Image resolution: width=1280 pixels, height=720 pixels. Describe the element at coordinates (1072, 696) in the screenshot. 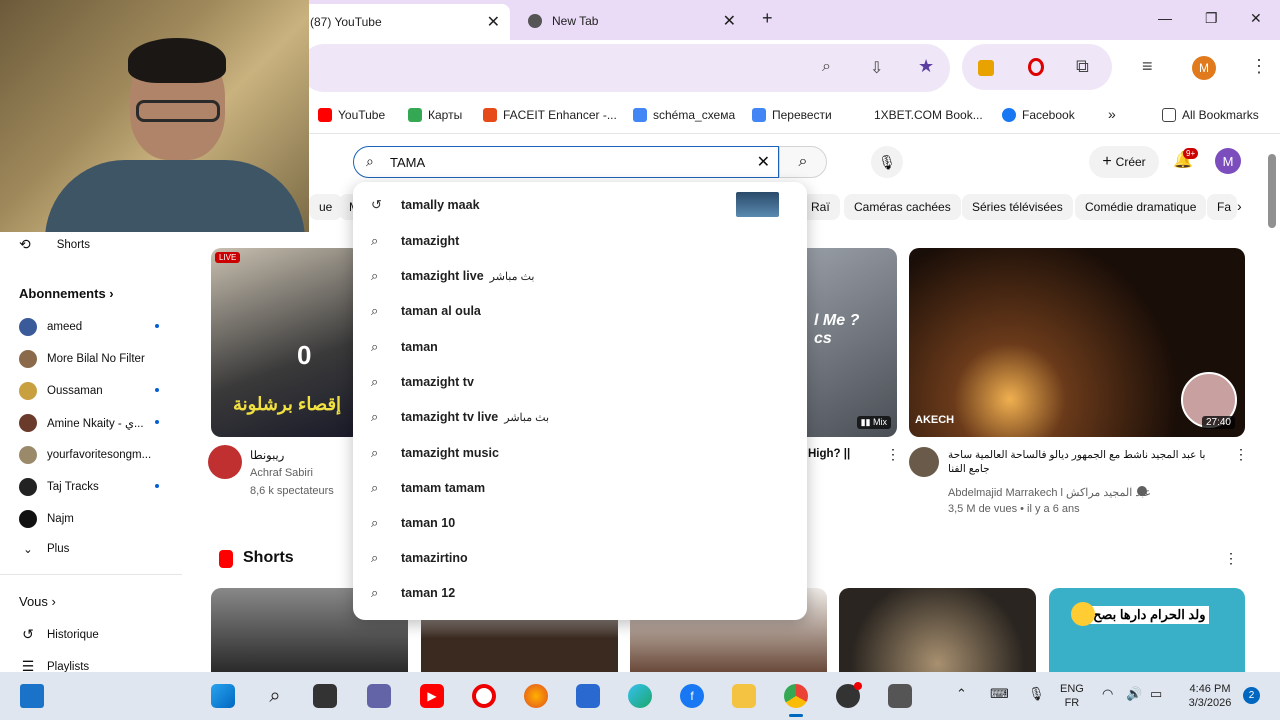

I see `language-indicator: ENG FR` at that location.